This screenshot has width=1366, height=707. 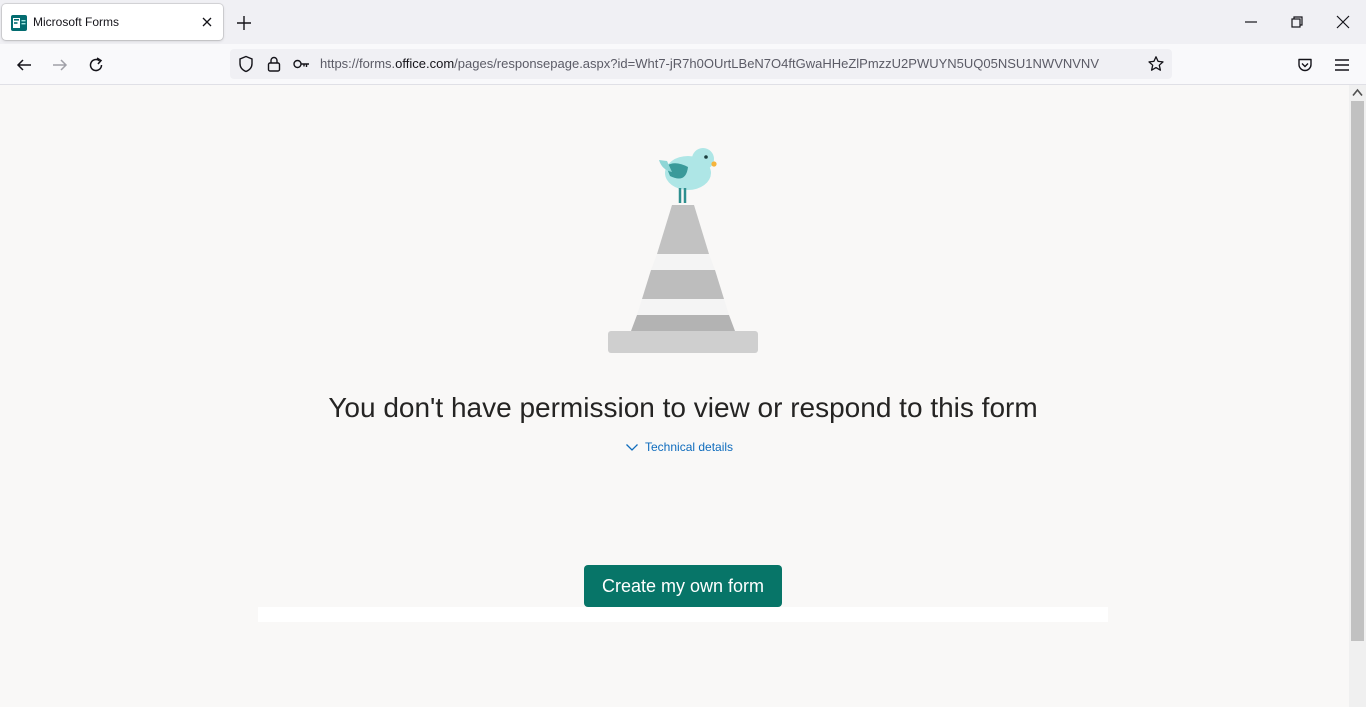 What do you see at coordinates (246, 64) in the screenshot?
I see `shield-icon` at bounding box center [246, 64].